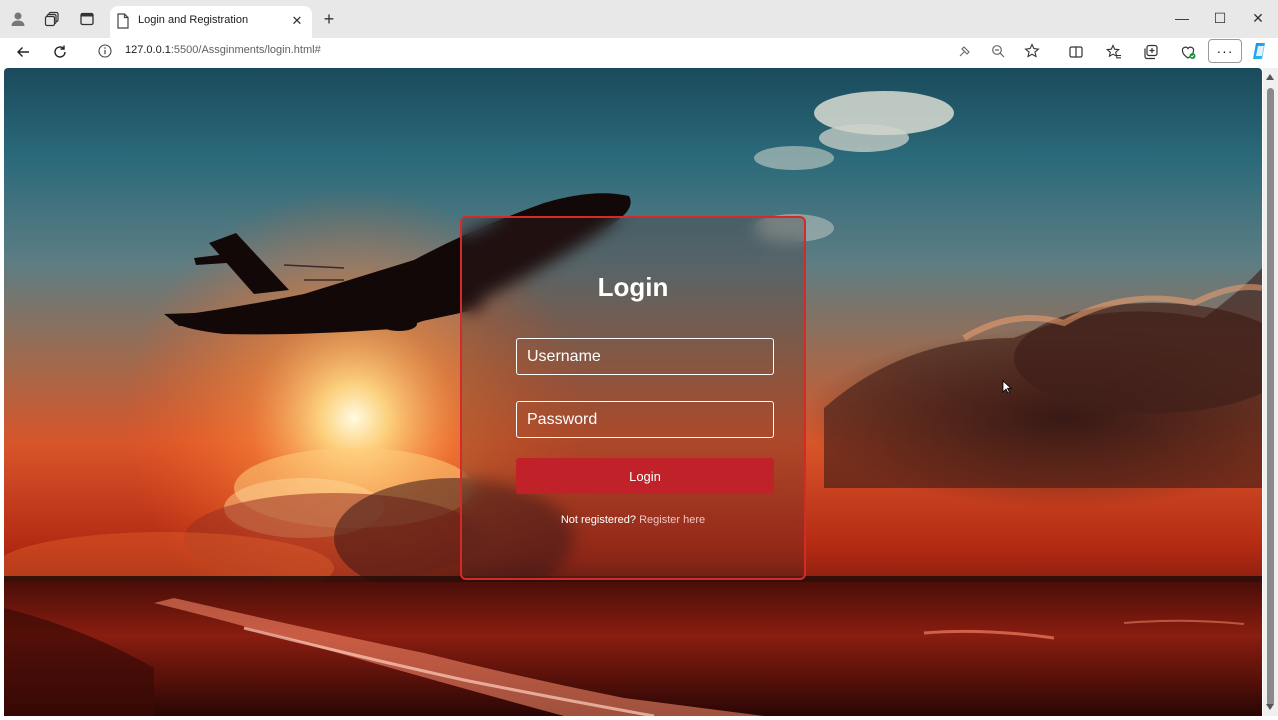  What do you see at coordinates (1032, 51) in the screenshot?
I see `favorite-star-icon` at bounding box center [1032, 51].